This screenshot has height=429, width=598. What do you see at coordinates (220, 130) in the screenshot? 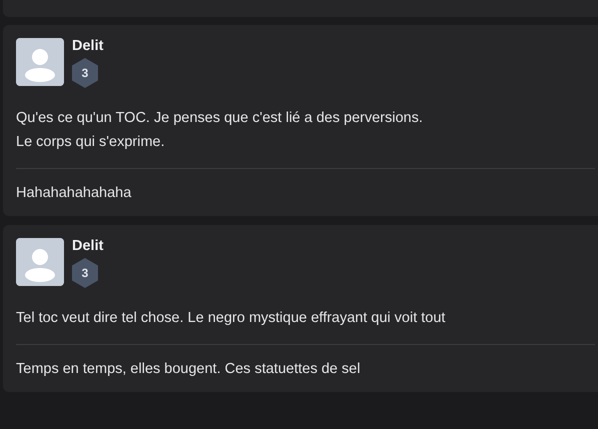
I see `post-text: Qu'es ce qu'un TOC. Je penses que c'est lié a des perversions. Le corps qui s'exprime.` at bounding box center [220, 130].